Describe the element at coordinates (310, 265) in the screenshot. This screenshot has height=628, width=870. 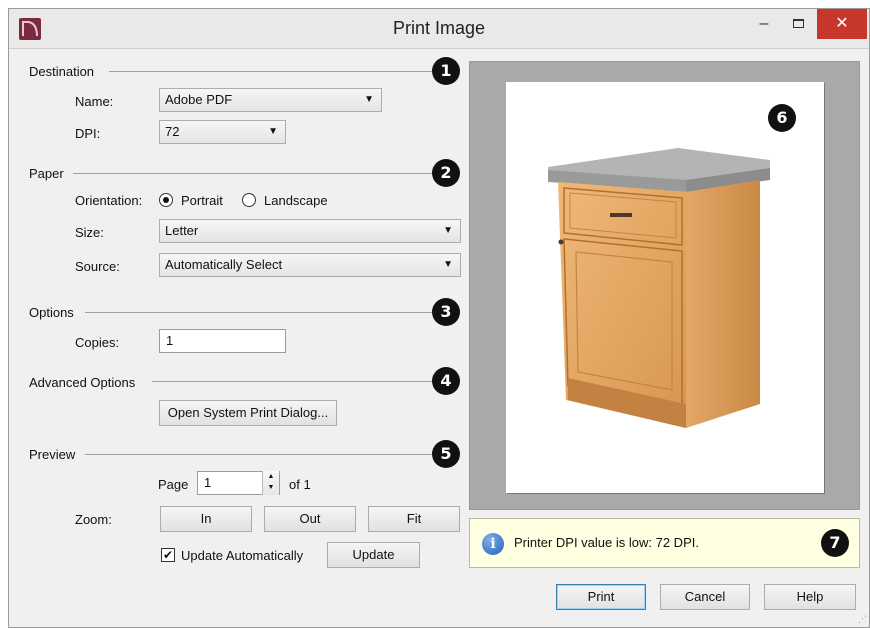
I see `paper-source-select: Automatically Select ▼` at that location.